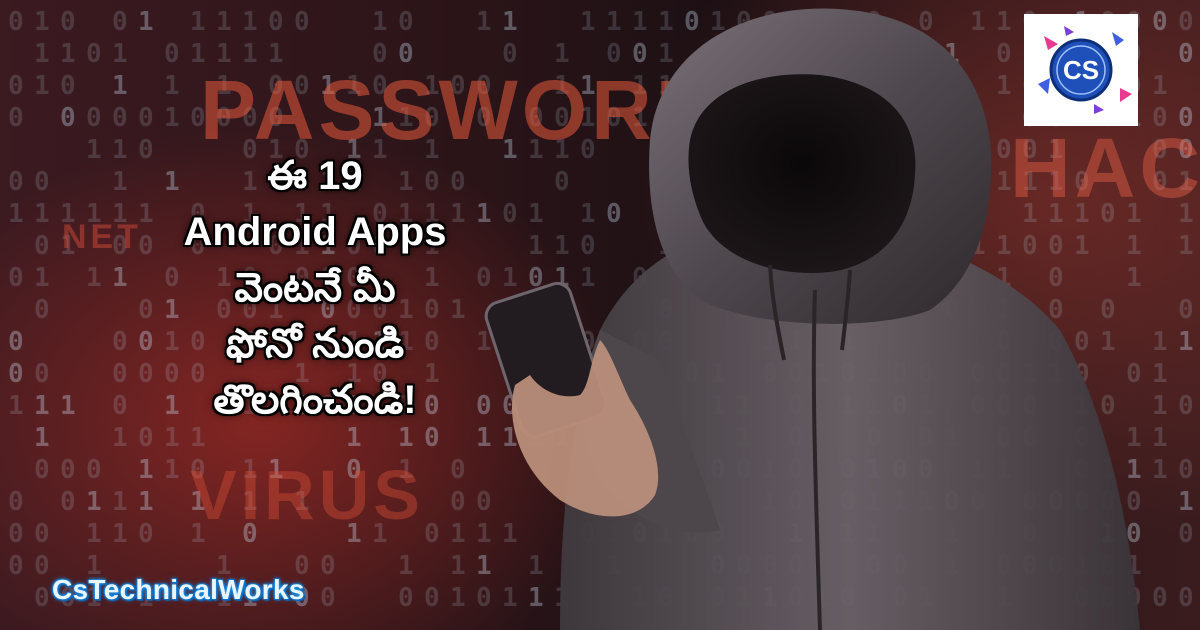 The width and height of the screenshot is (1200, 630). I want to click on logo-text: CS, so click(1081, 70).